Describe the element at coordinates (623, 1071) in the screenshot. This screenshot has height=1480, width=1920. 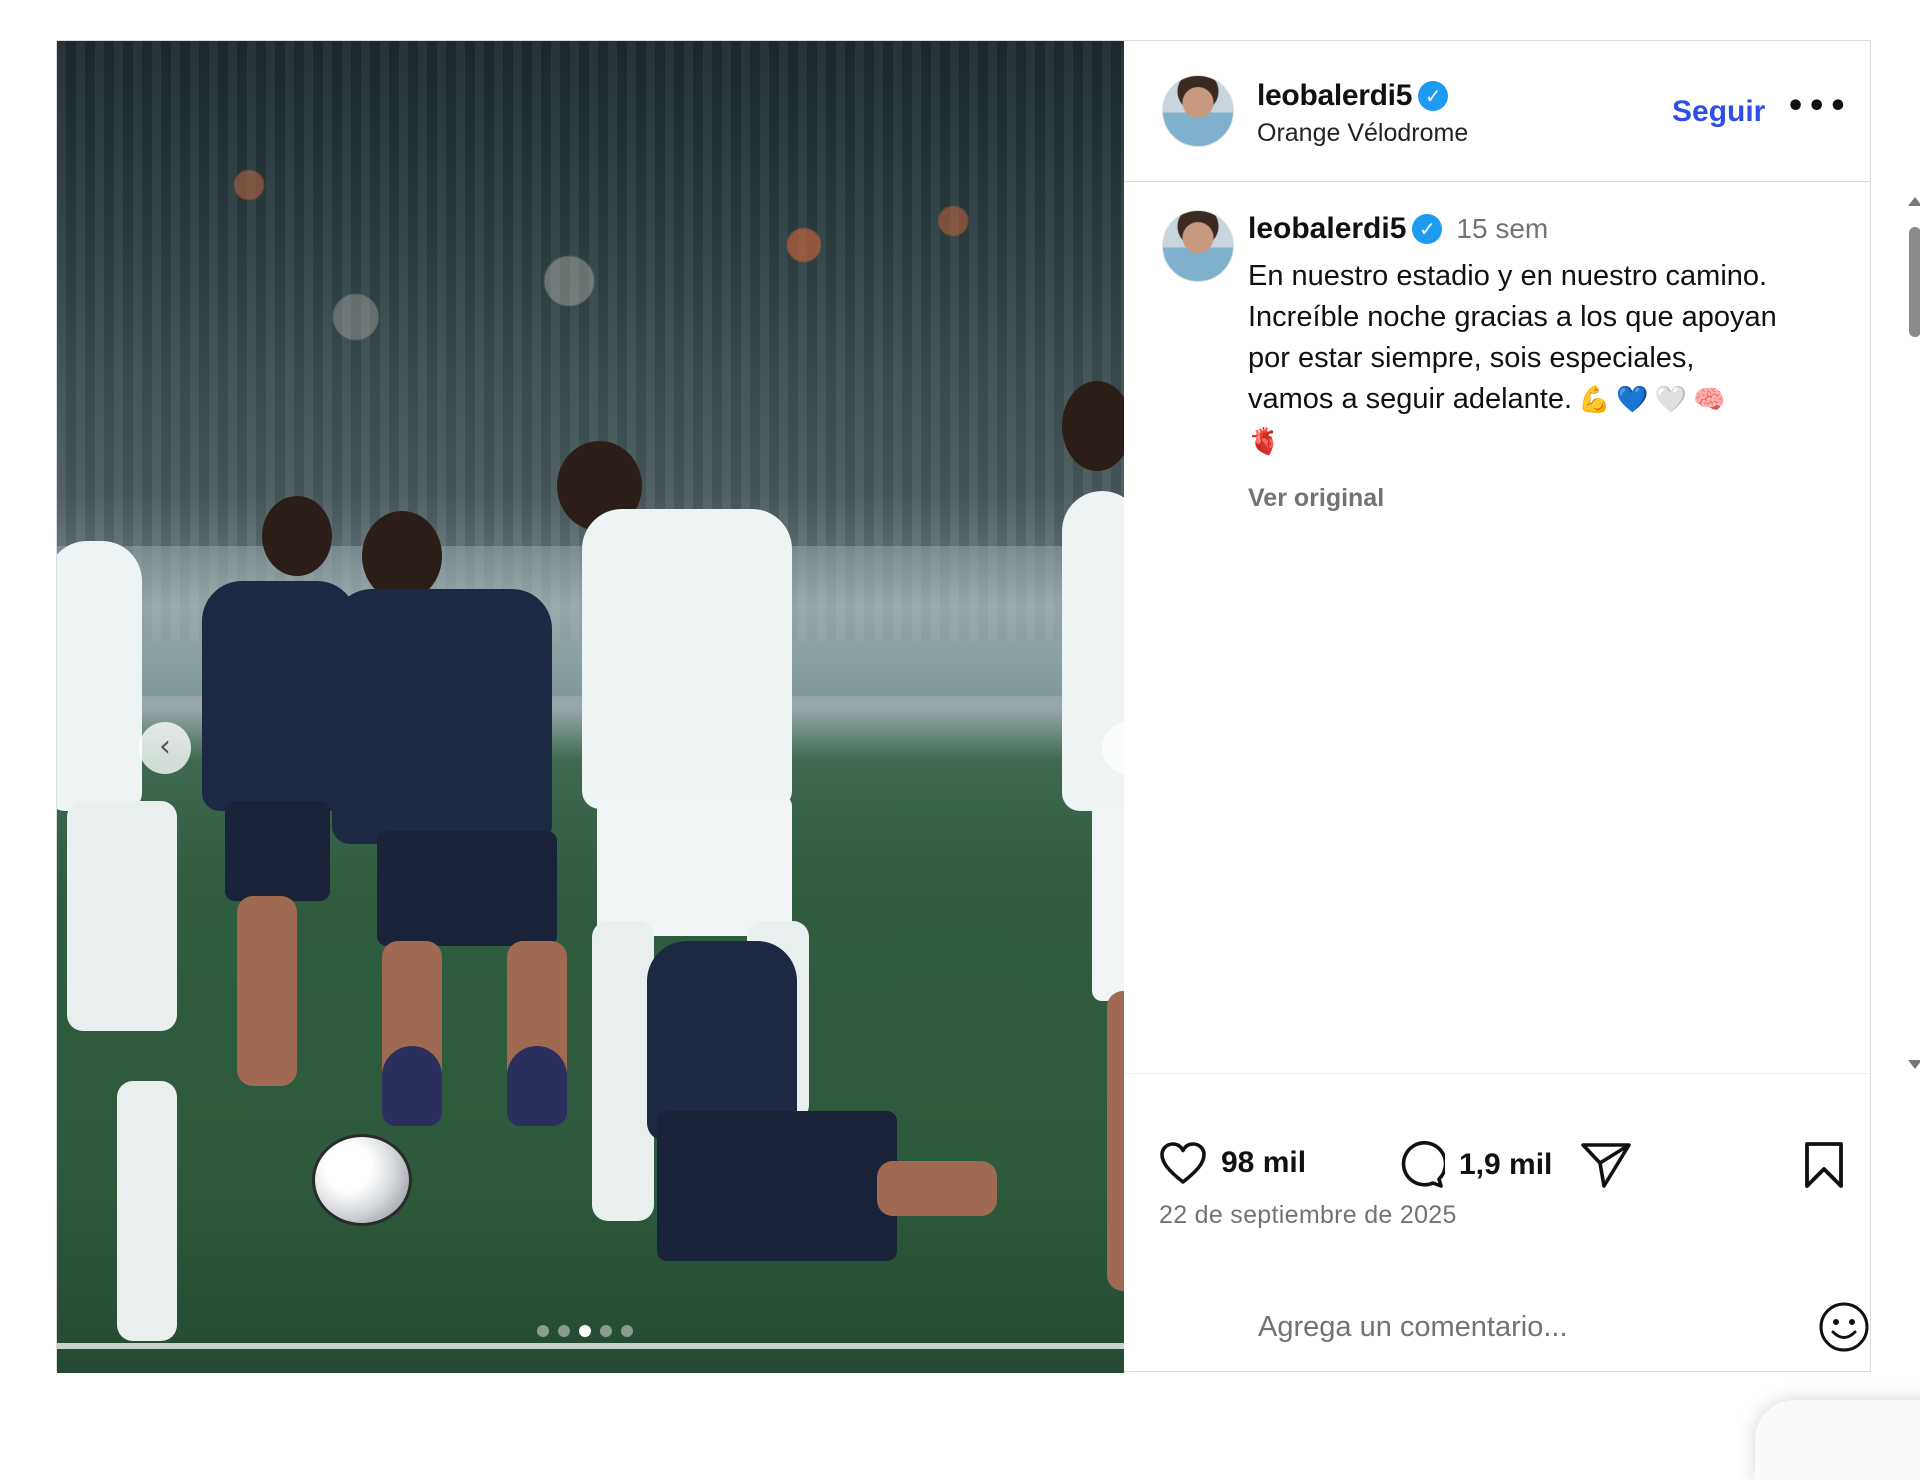
I see `player-om-captain-leg-left` at that location.